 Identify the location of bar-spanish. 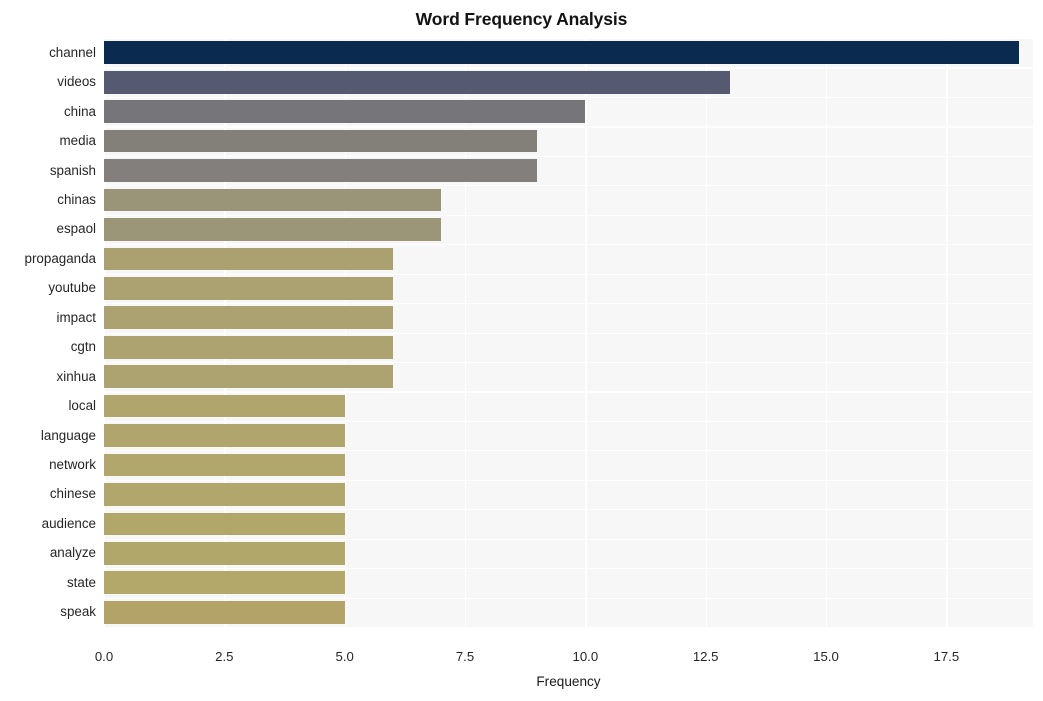
(321, 170).